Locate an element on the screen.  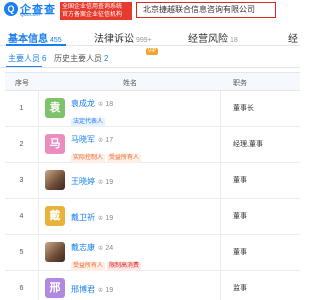
slogan-line-1: 全国企业信用查询系统 is located at coordinates (92, 7).